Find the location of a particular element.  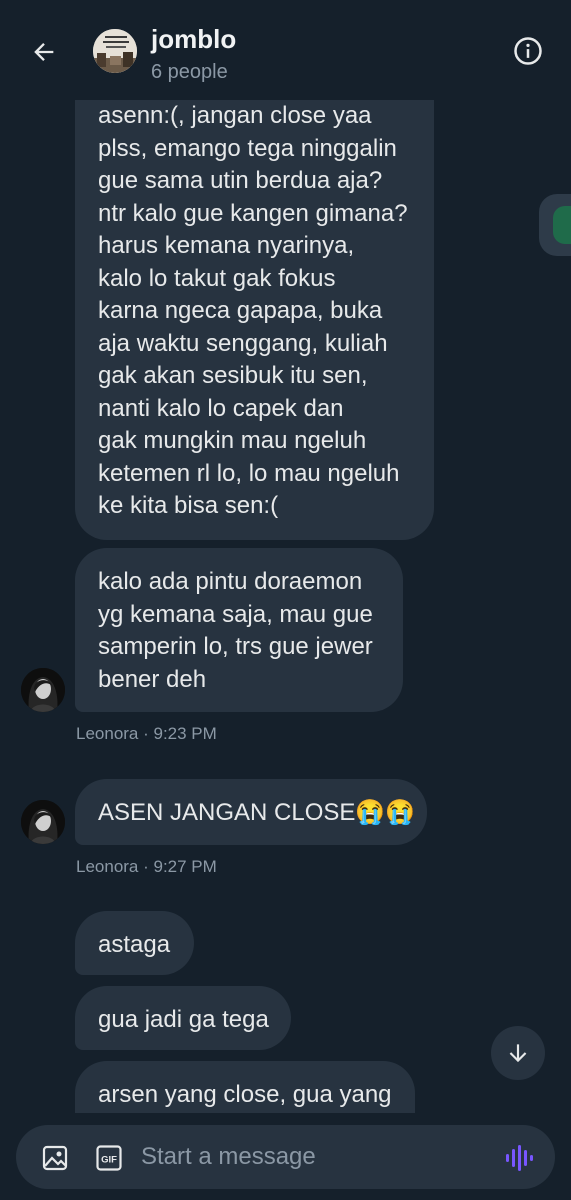

svg-text: GIF is located at coordinates (109, 1160).